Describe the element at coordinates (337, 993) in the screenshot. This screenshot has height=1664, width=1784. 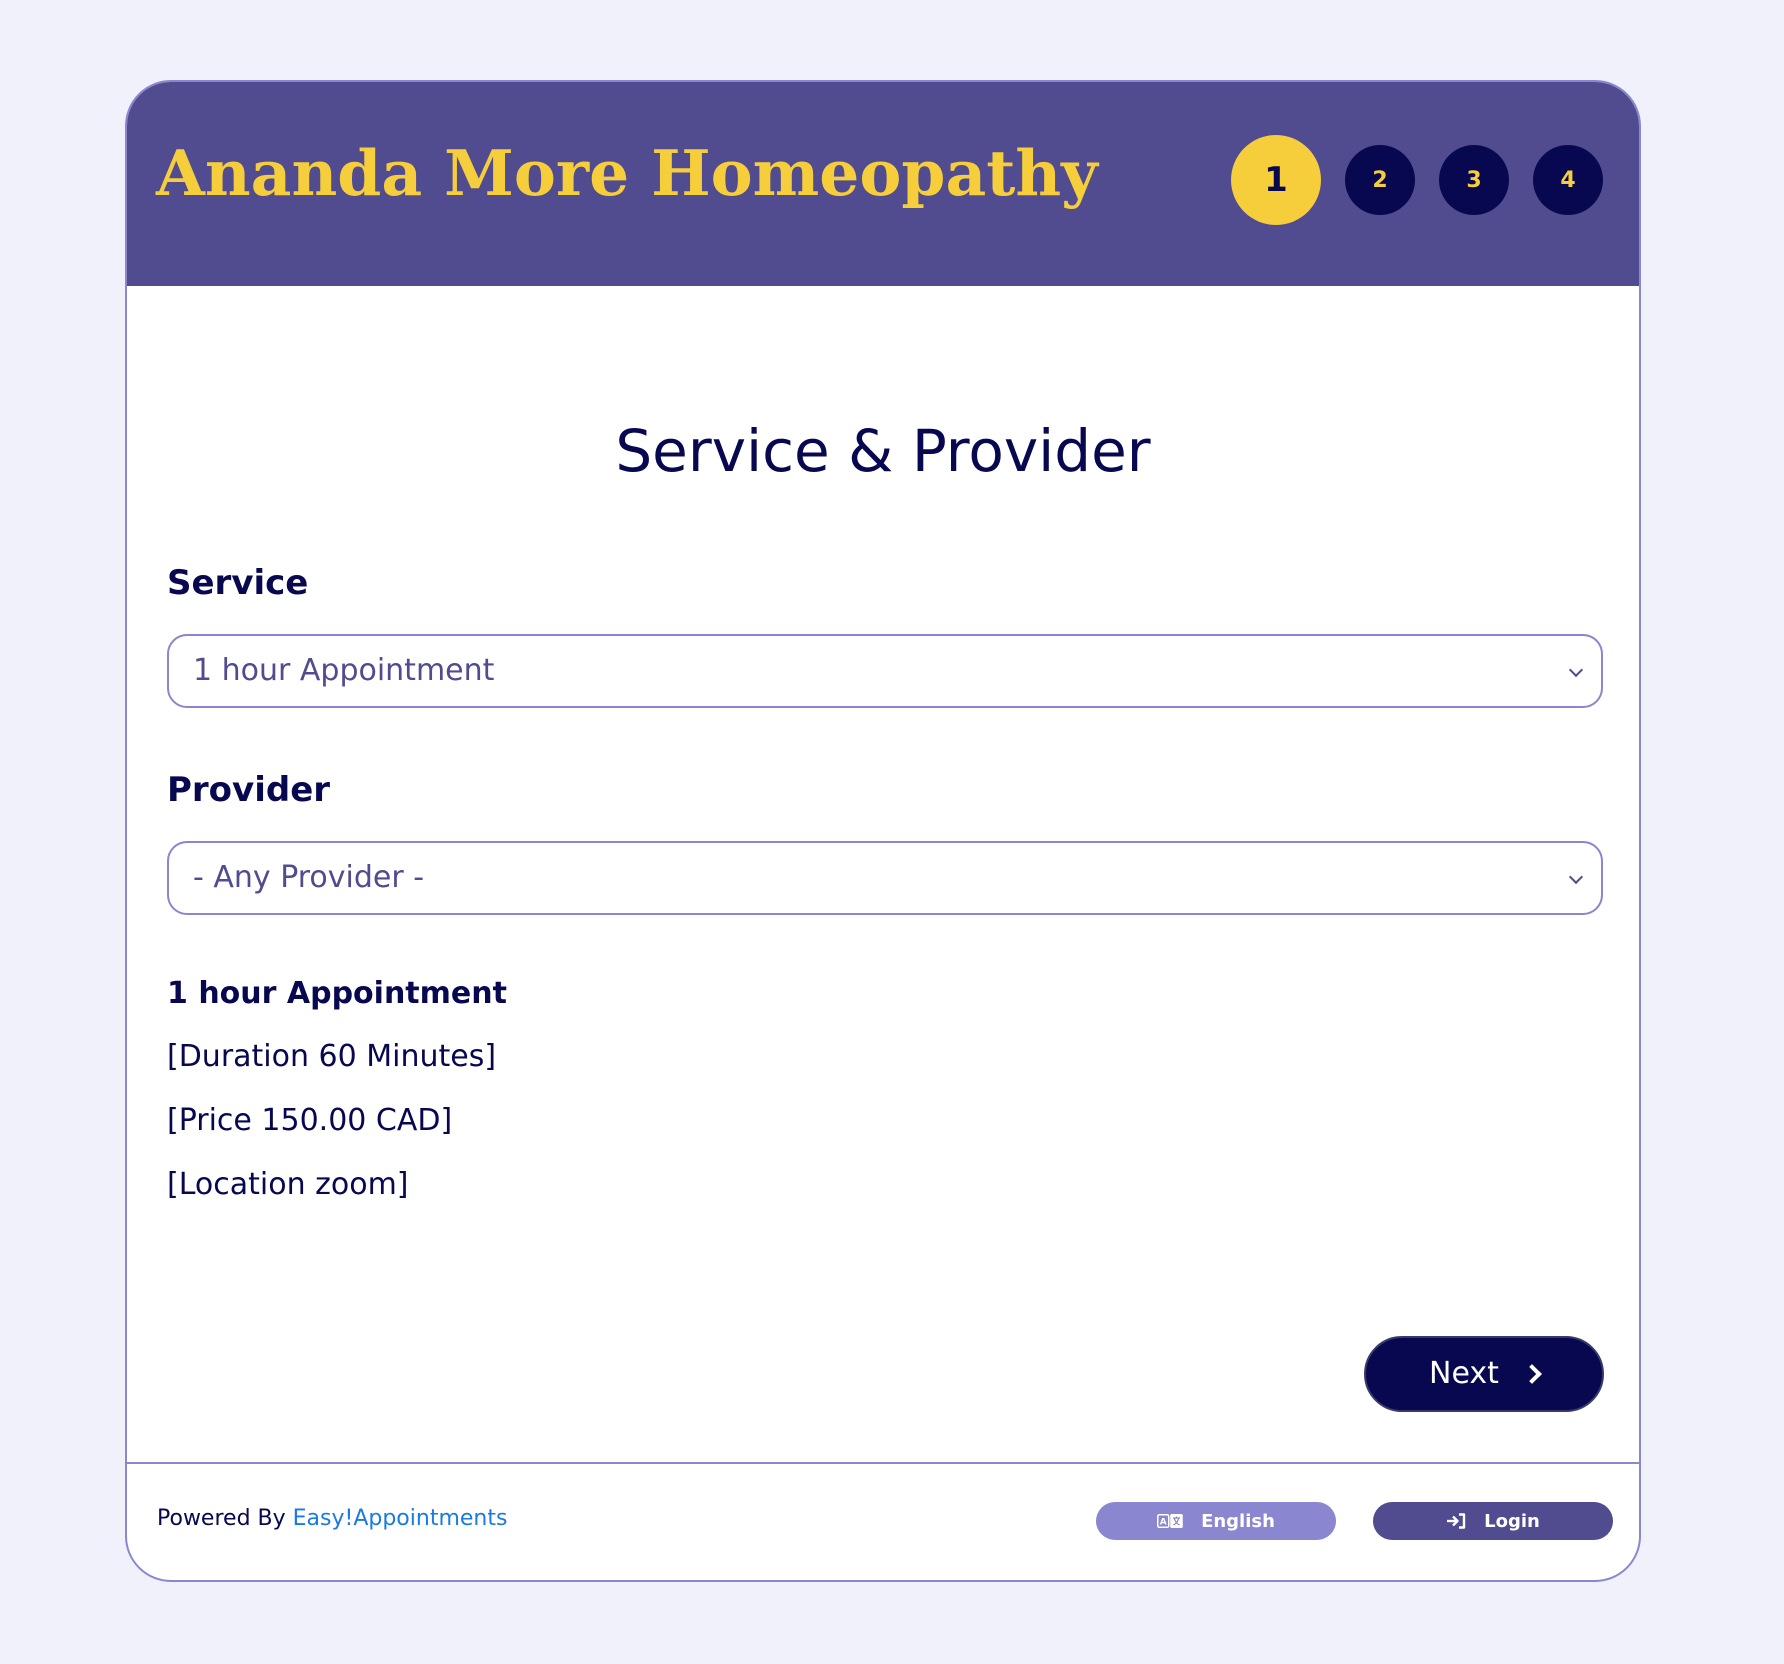
I see `service-details-title: 1 hour Appointment` at that location.